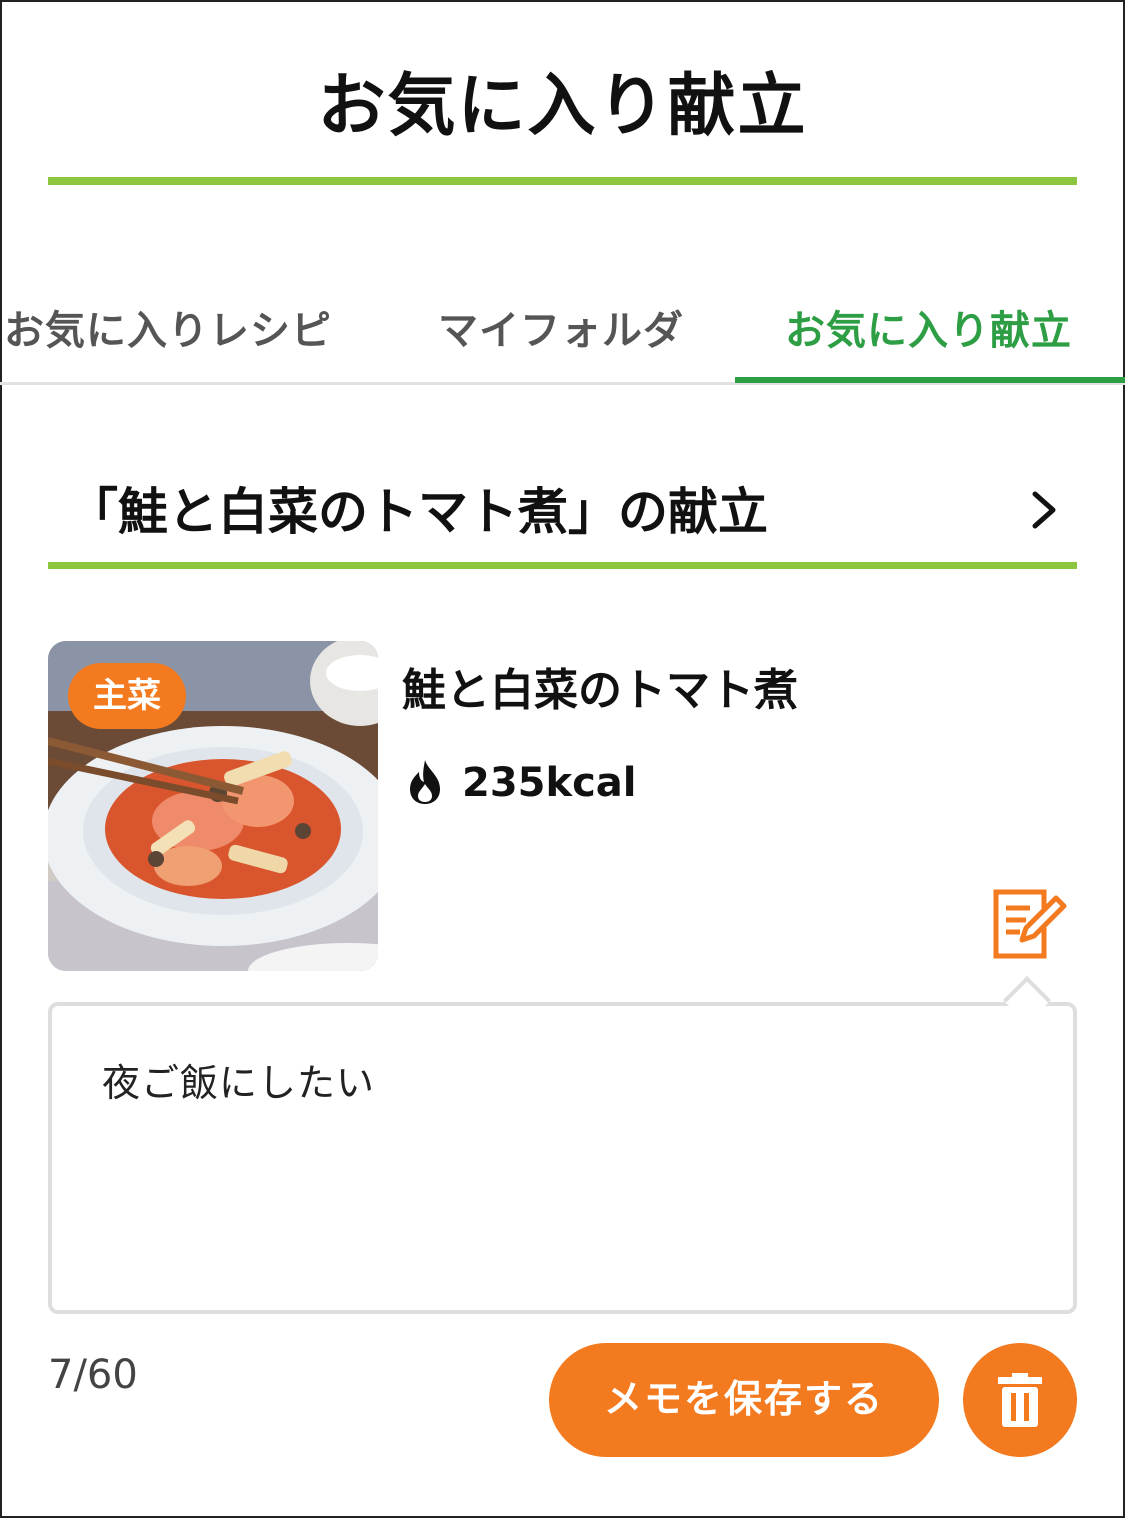  I want to click on tab-bar: お気に入りレシピ マイフォルダ お気に入り献立, so click(562, 337).